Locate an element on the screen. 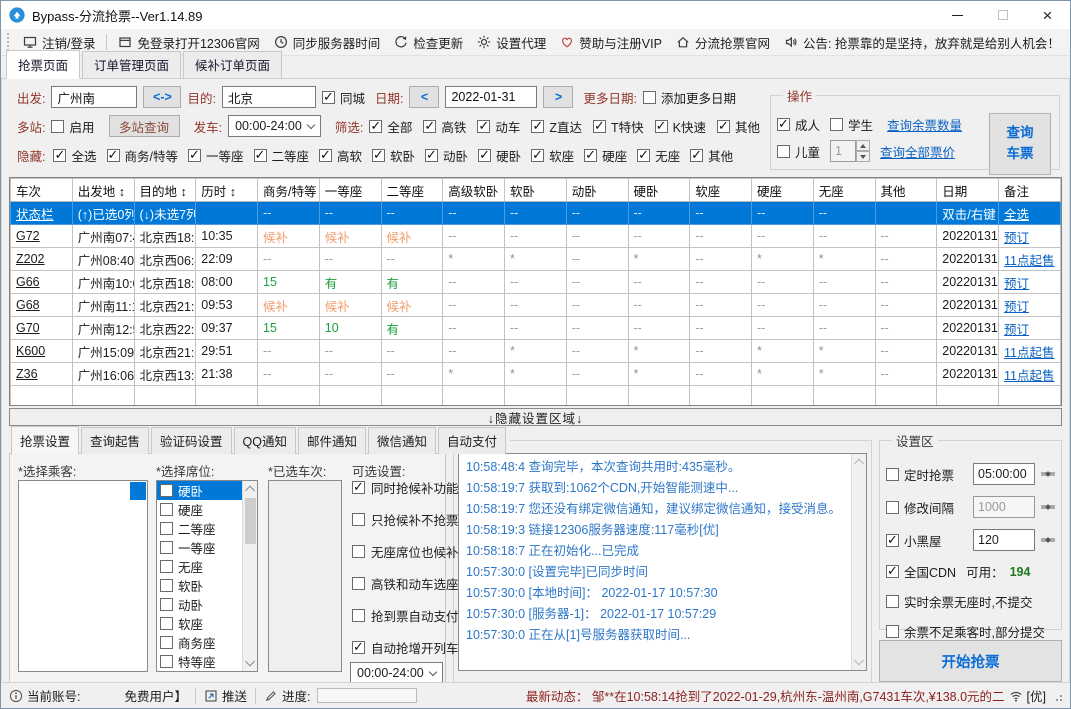 This screenshot has height=709, width=1071. train-link: G68 is located at coordinates (41, 305).